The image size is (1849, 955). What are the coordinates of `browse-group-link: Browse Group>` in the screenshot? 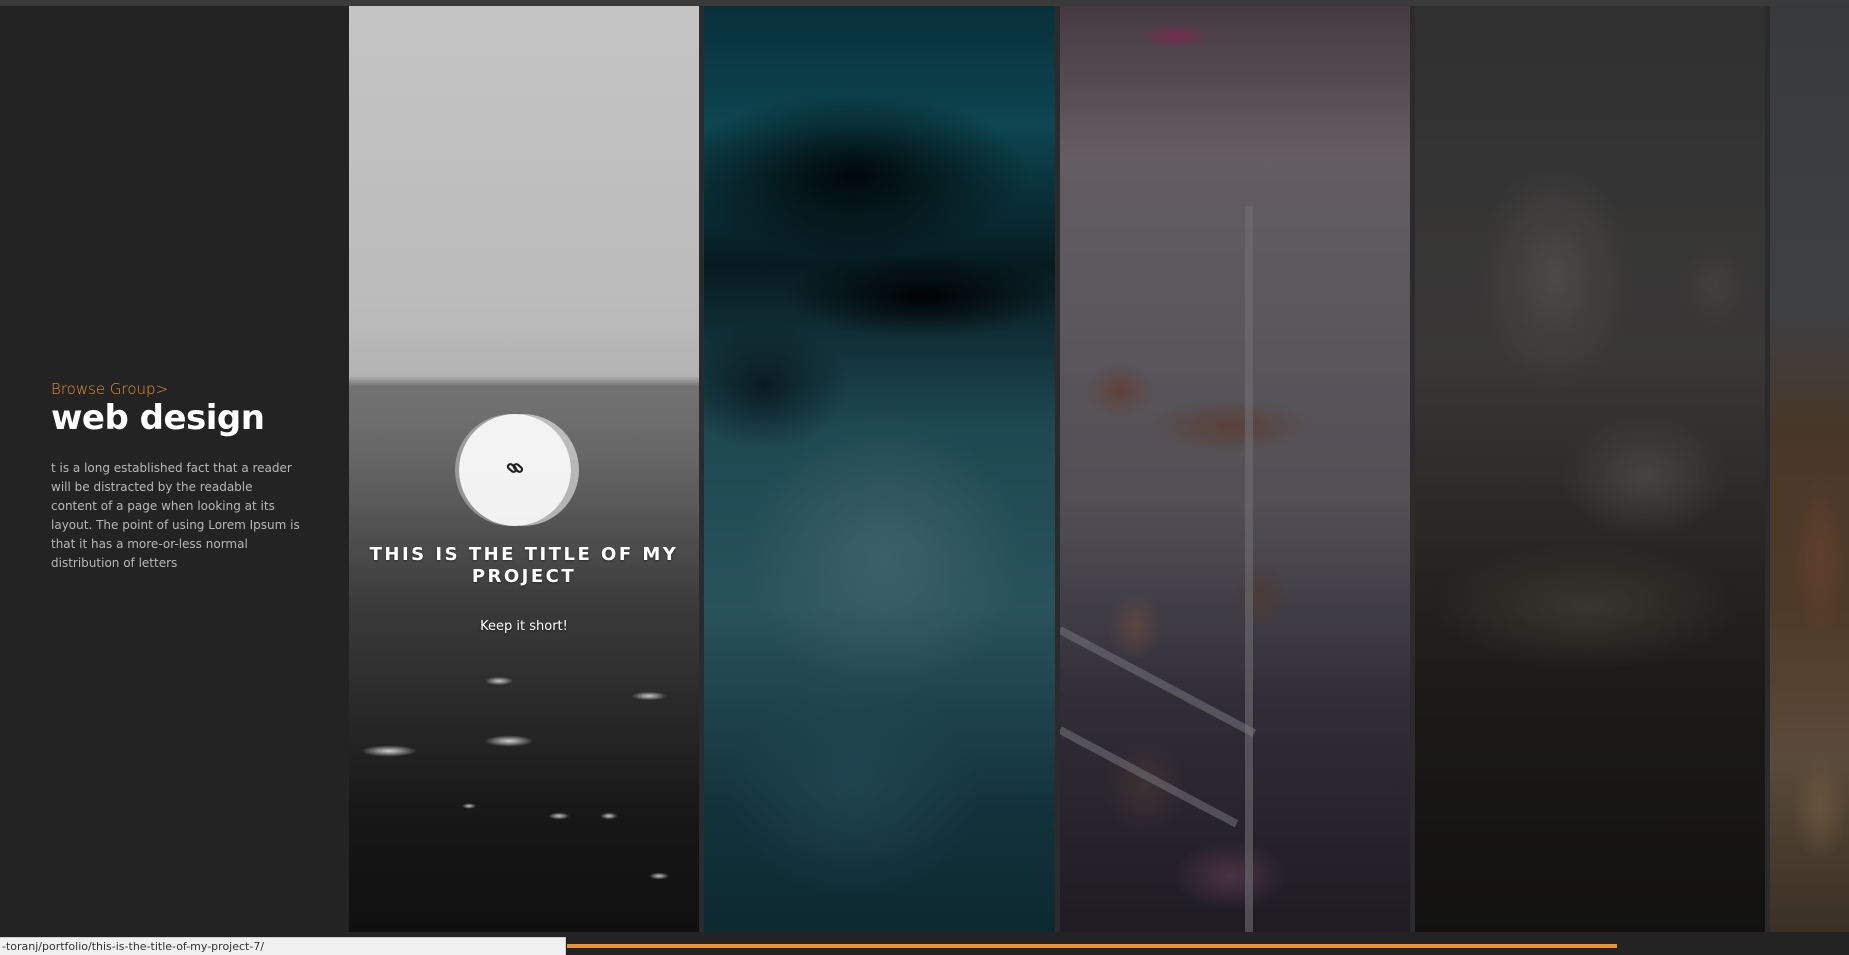 It's located at (109, 389).